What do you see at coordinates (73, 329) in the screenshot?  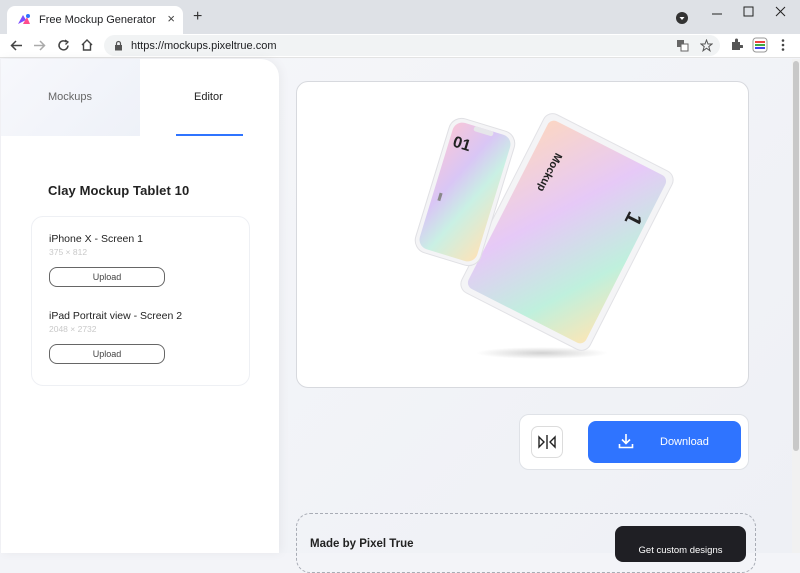 I see `screen-2-size: 2048 × 2732` at bounding box center [73, 329].